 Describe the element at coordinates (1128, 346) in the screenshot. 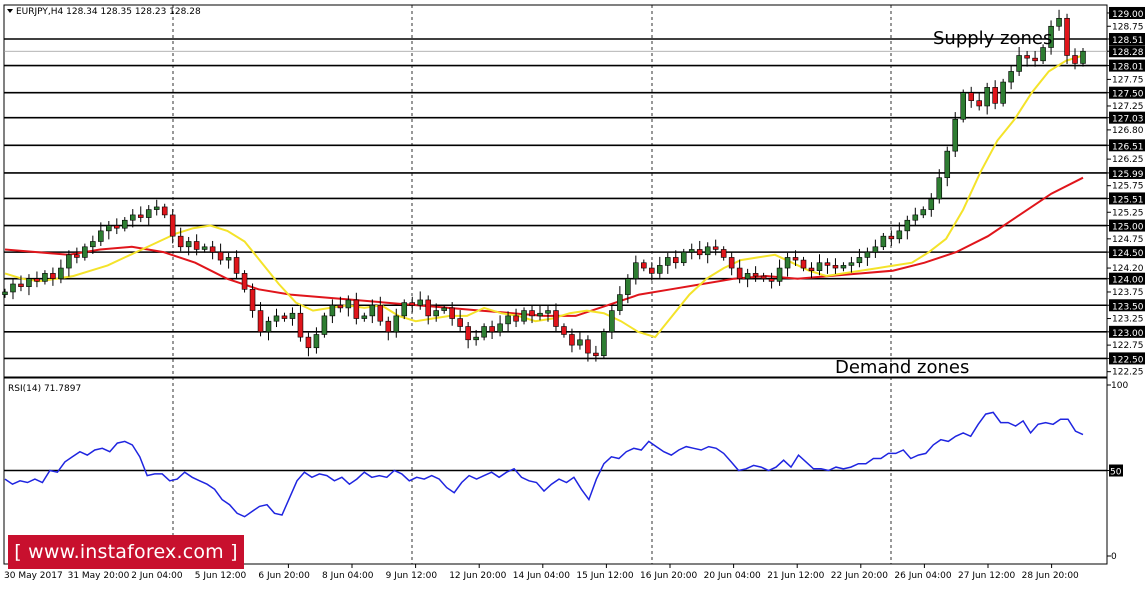

I see `y-tick-label: 122.75` at that location.